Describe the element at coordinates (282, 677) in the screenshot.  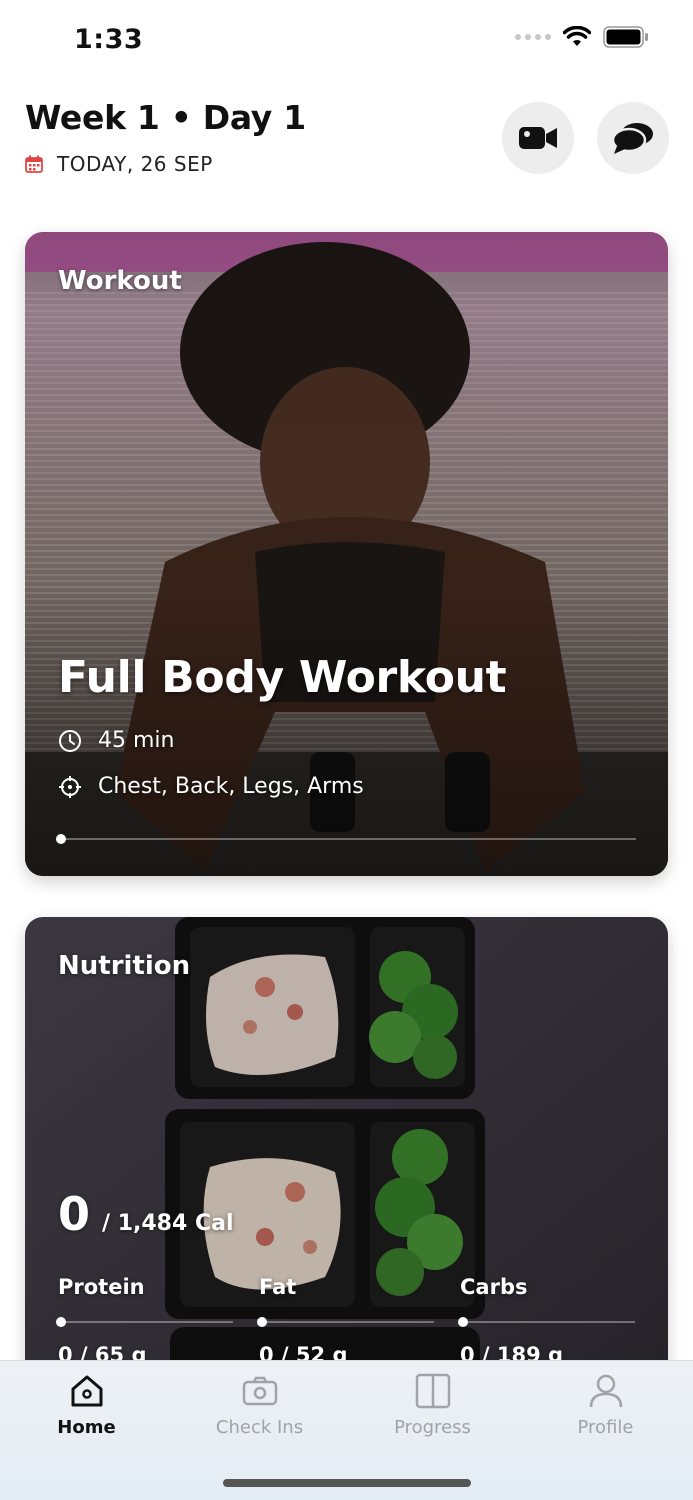
I see `workout-title: Full Body Workout` at that location.